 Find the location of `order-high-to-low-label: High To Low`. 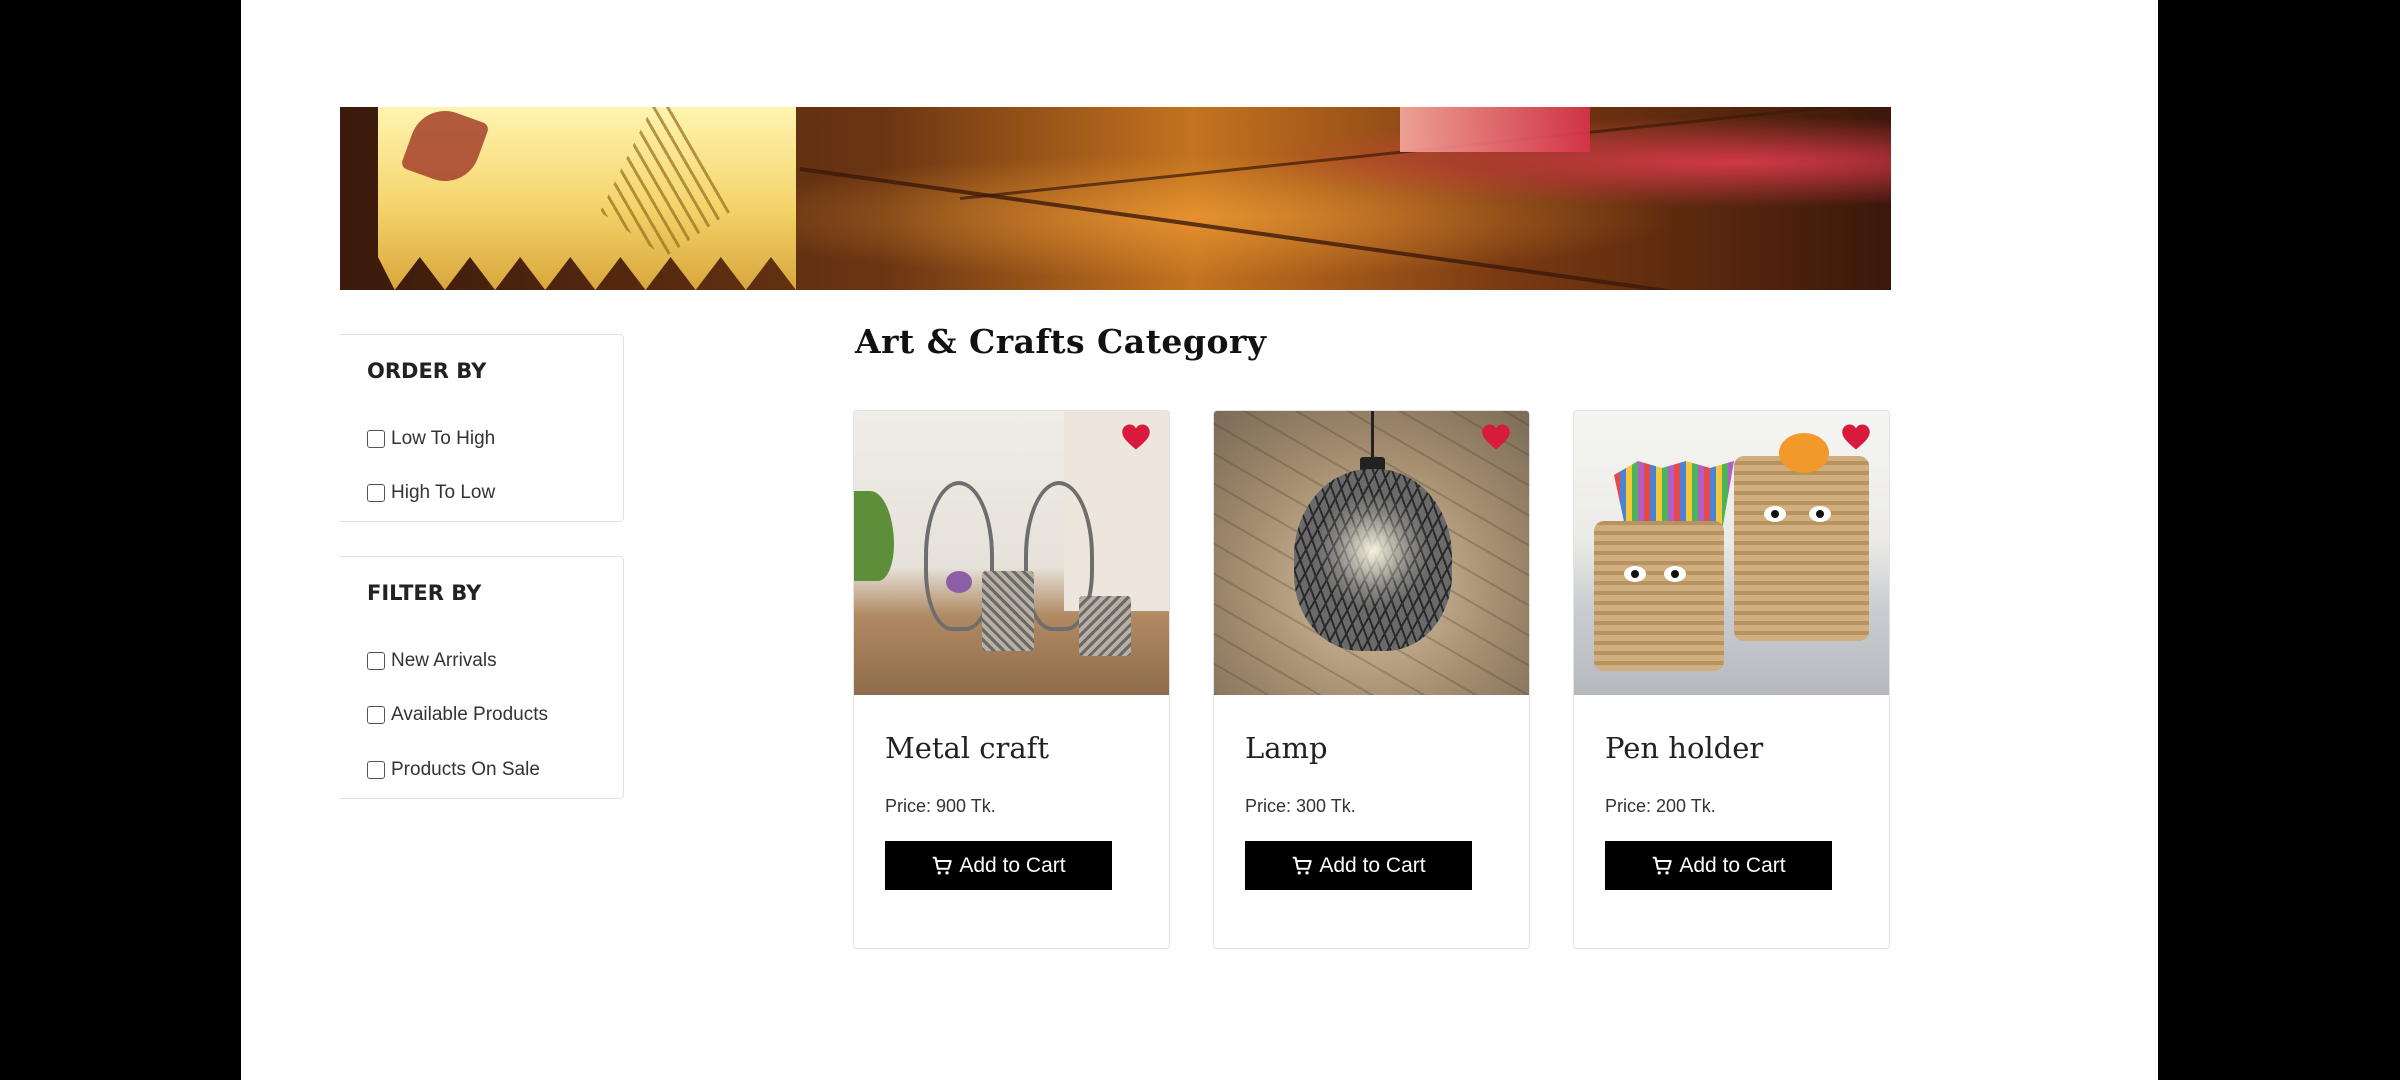

order-high-to-low-label: High To Low is located at coordinates (443, 492).